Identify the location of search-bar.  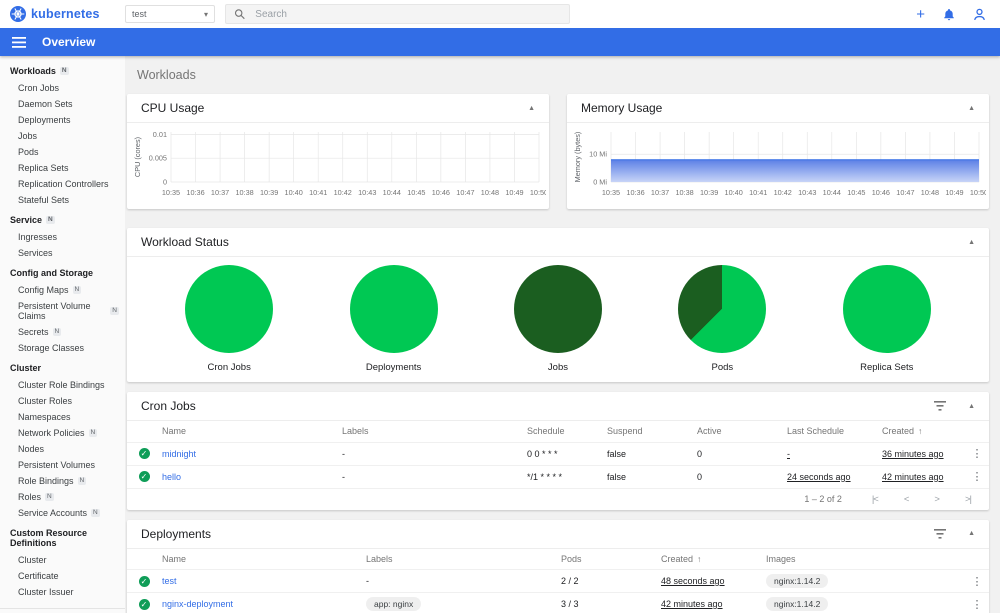
(397, 14).